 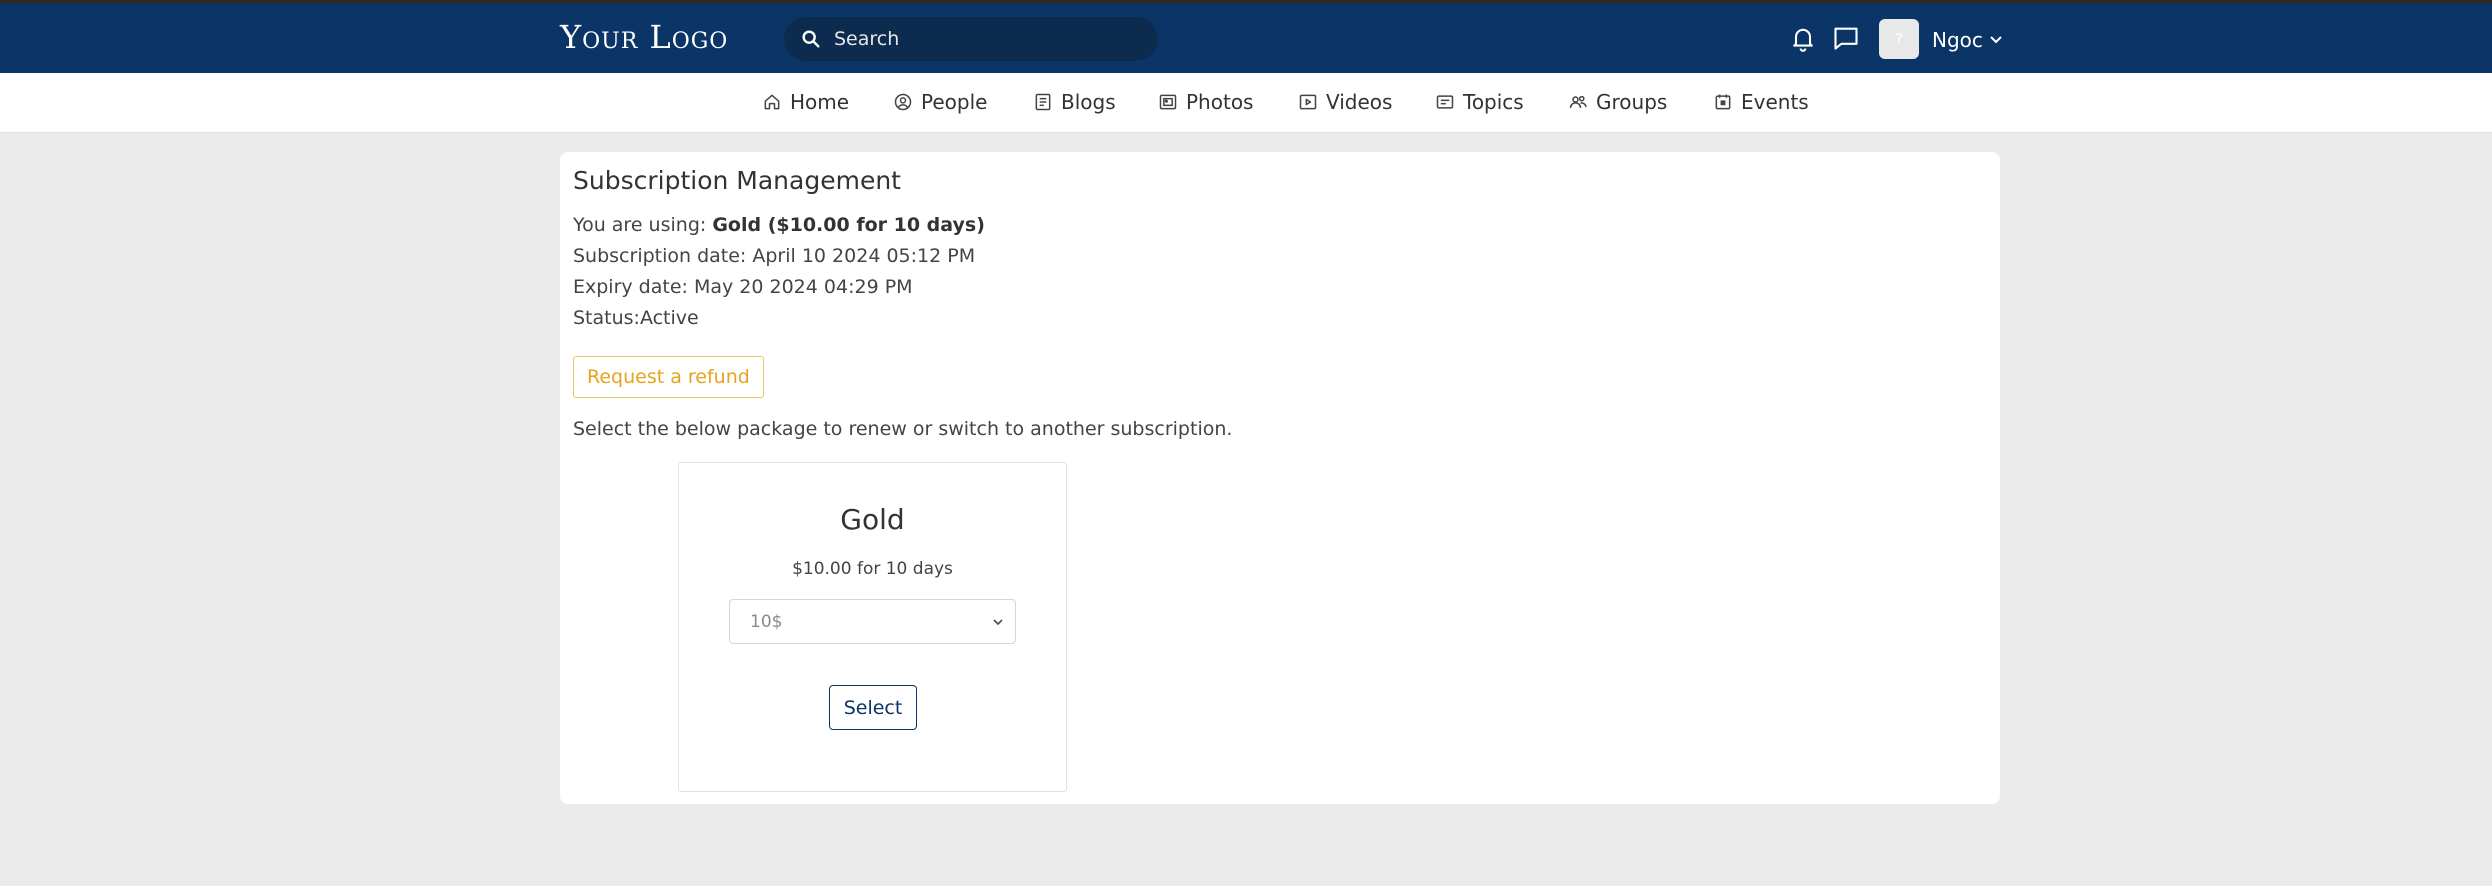 I want to click on nav-label: Home, so click(x=820, y=102).